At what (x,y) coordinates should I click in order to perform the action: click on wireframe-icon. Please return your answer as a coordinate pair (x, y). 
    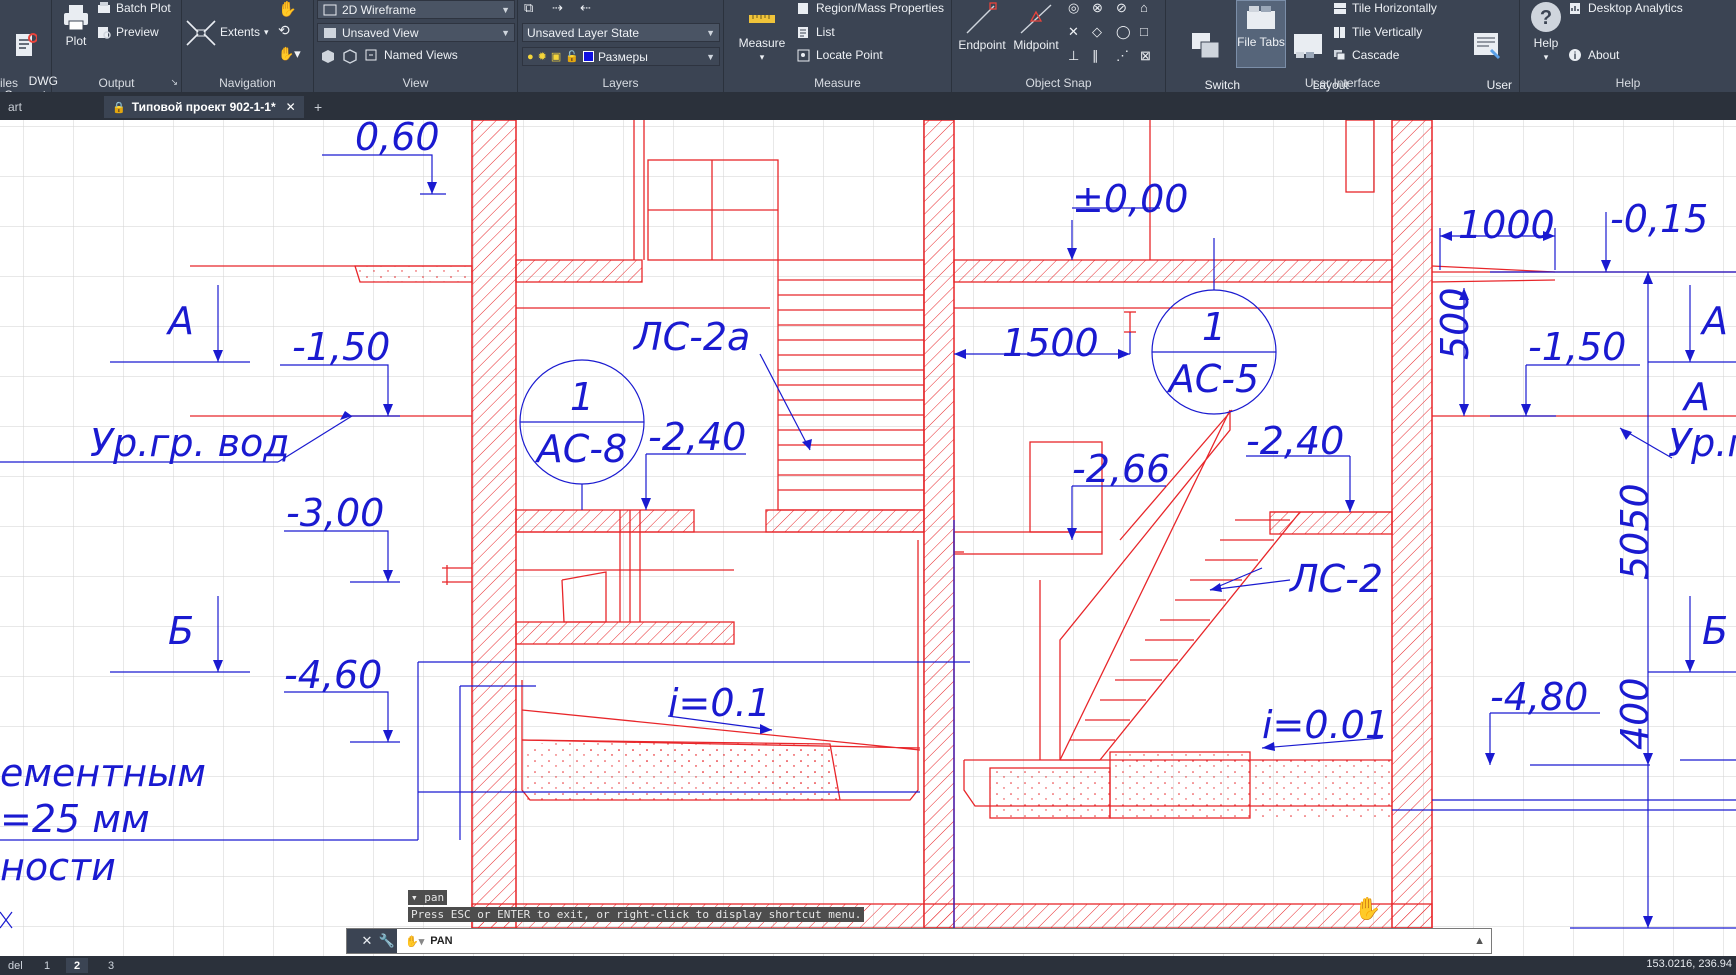
    Looking at the image, I should click on (330, 9).